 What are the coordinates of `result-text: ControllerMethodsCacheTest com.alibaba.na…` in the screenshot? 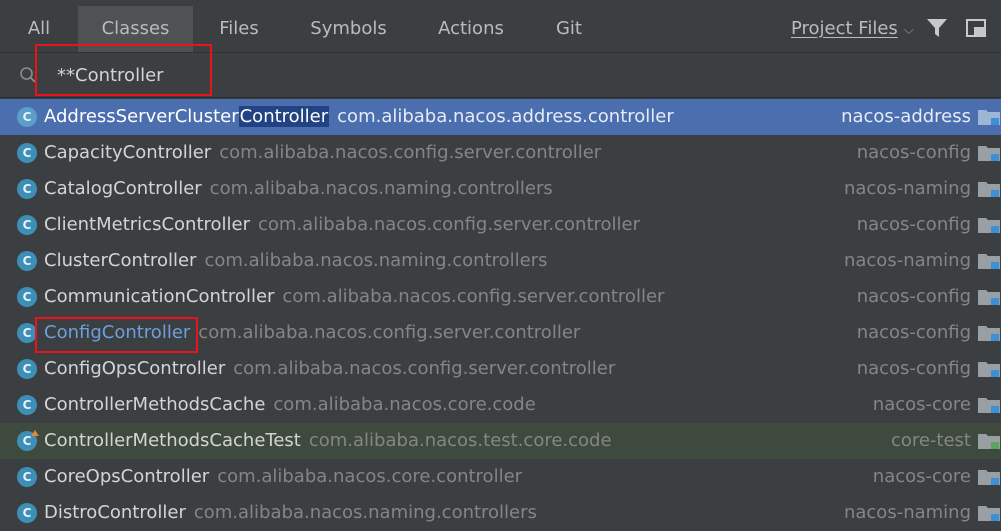 It's located at (328, 441).